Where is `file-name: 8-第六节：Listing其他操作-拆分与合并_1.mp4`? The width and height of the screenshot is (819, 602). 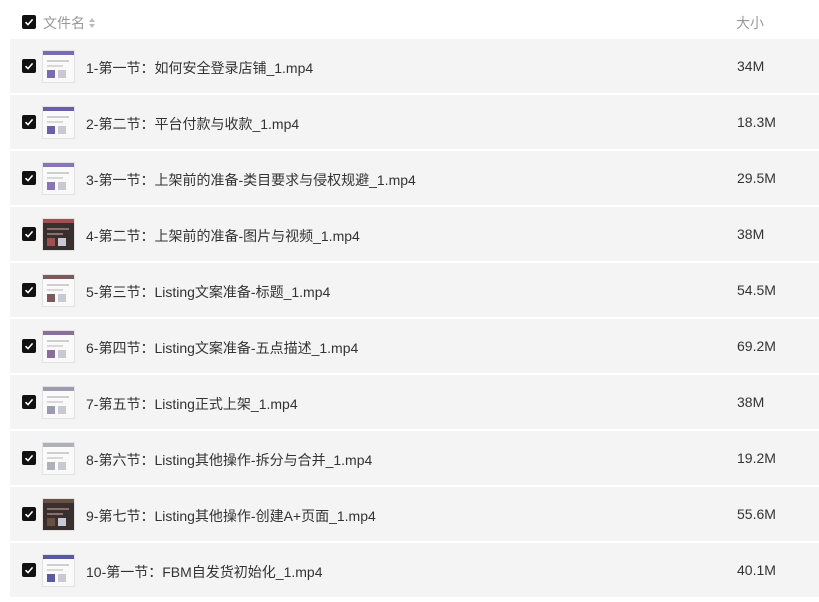 file-name: 8-第六节：Listing其他操作-拆分与合并_1.mp4 is located at coordinates (229, 460).